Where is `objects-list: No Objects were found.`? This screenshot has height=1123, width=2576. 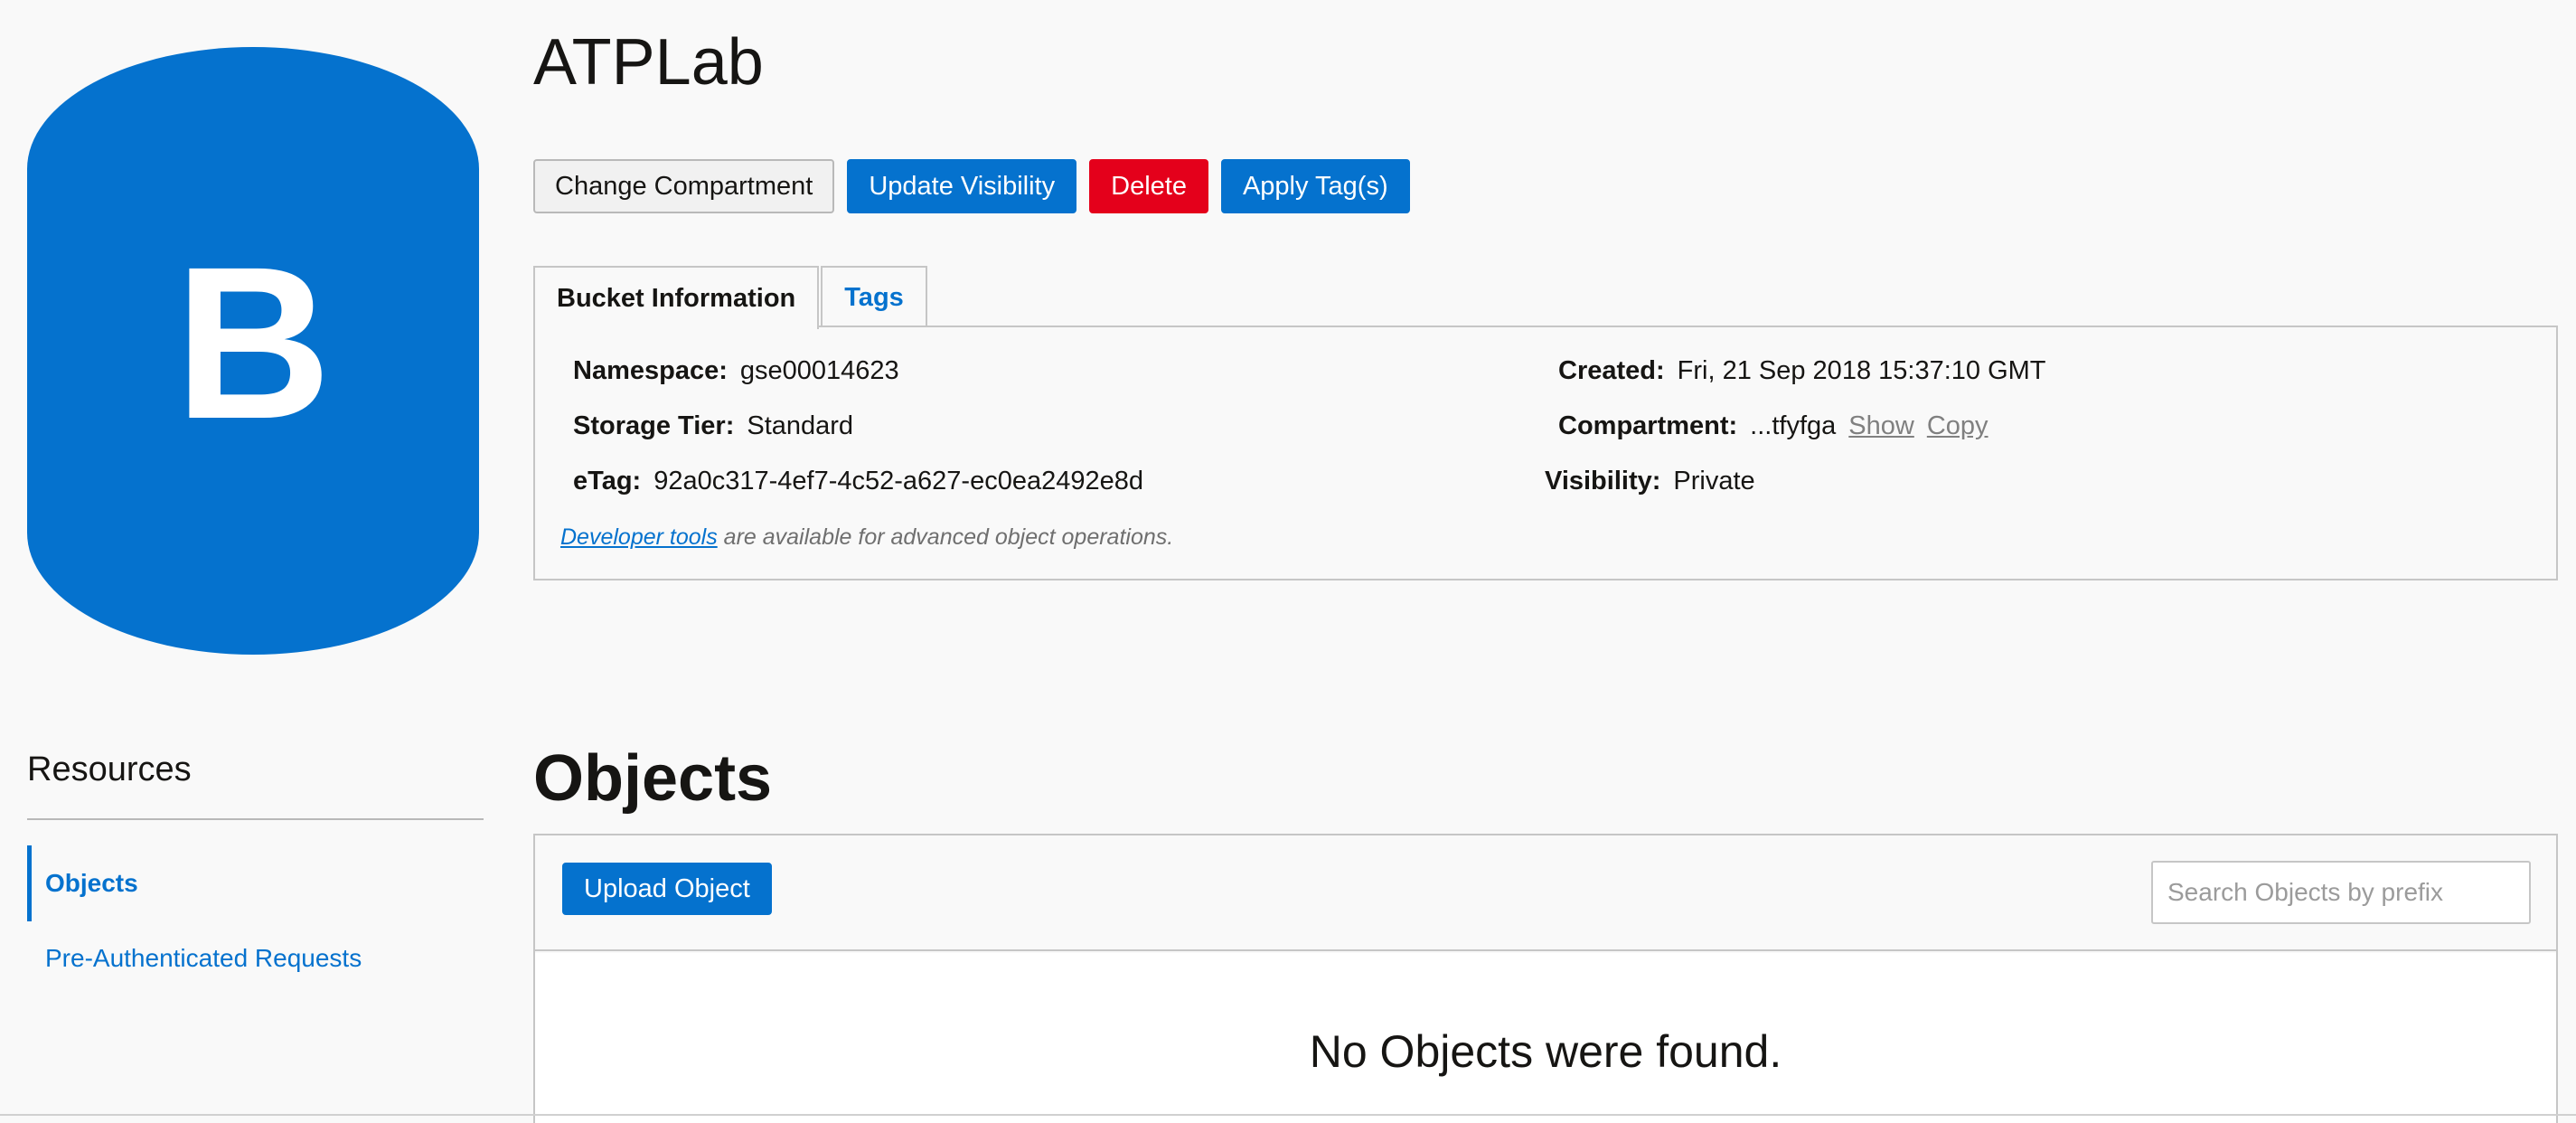
objects-list: No Objects were found. is located at coordinates (1546, 1038).